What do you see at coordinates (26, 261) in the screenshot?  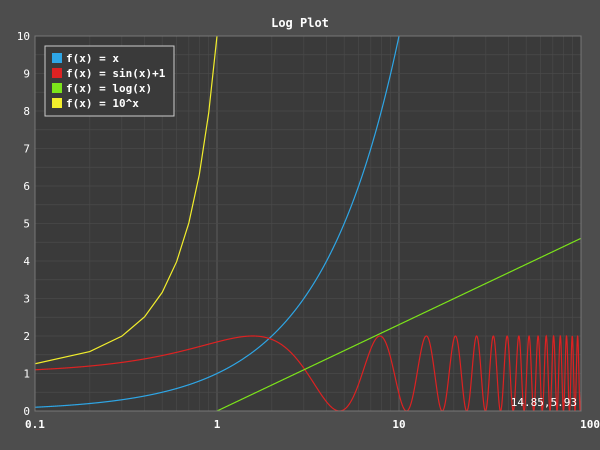 I see `y-tick-label: 4` at bounding box center [26, 261].